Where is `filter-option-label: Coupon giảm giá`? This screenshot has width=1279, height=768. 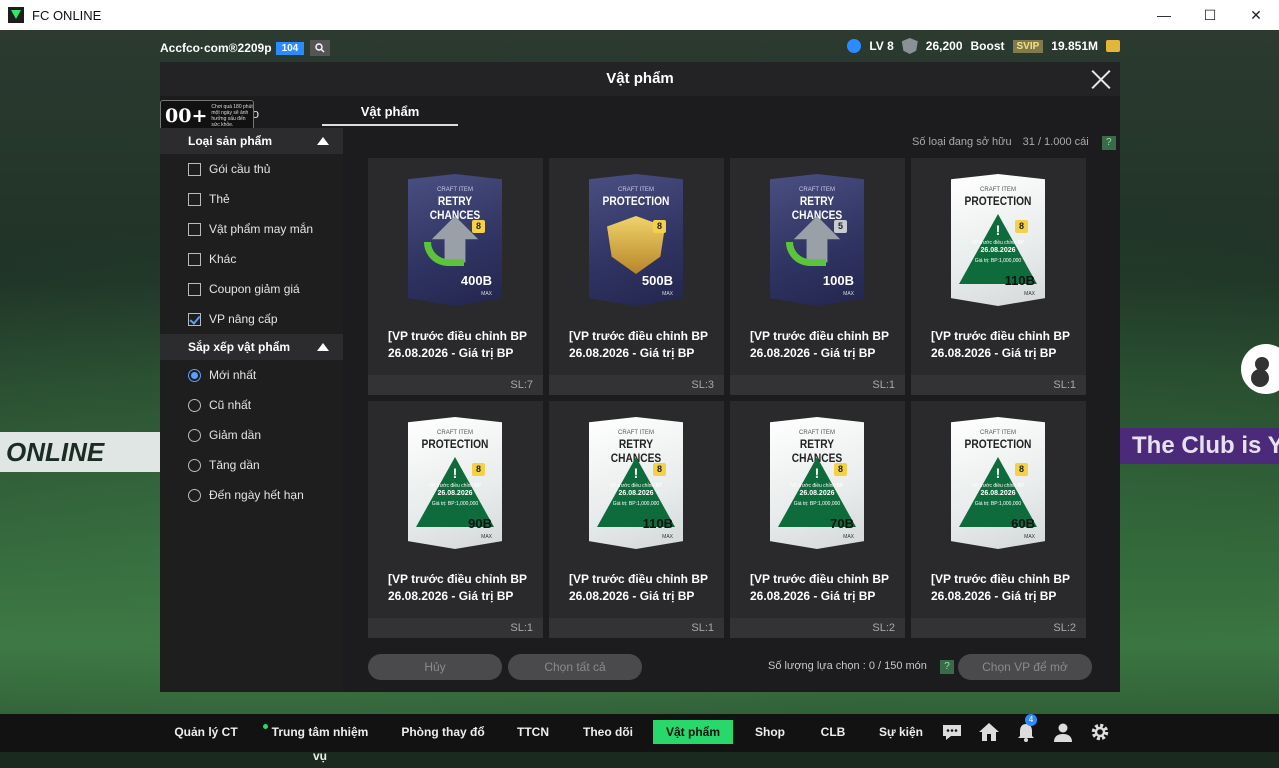 filter-option-label: Coupon giảm giá is located at coordinates (254, 289).